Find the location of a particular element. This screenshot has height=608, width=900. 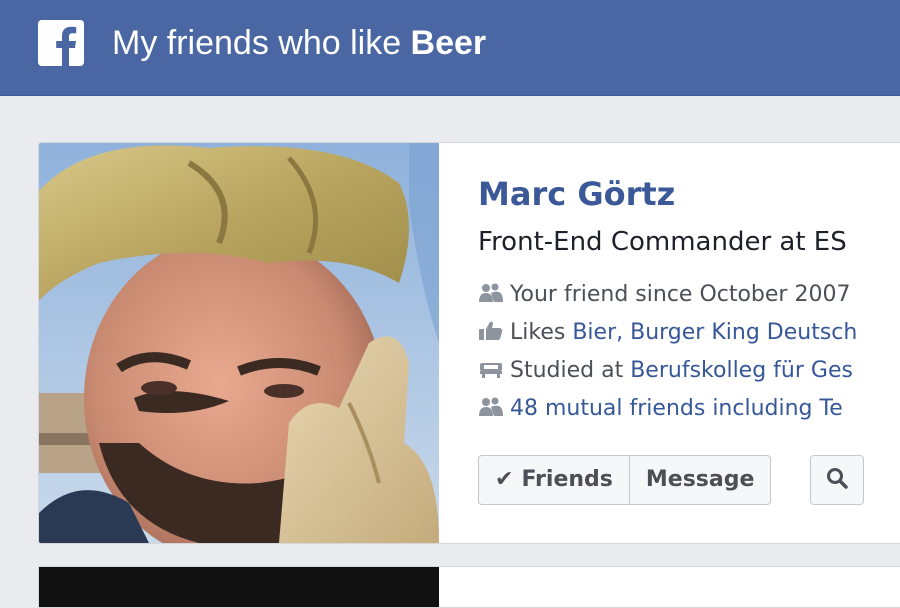

likes-link: Bier, Burger King Deutsch is located at coordinates (714, 332).